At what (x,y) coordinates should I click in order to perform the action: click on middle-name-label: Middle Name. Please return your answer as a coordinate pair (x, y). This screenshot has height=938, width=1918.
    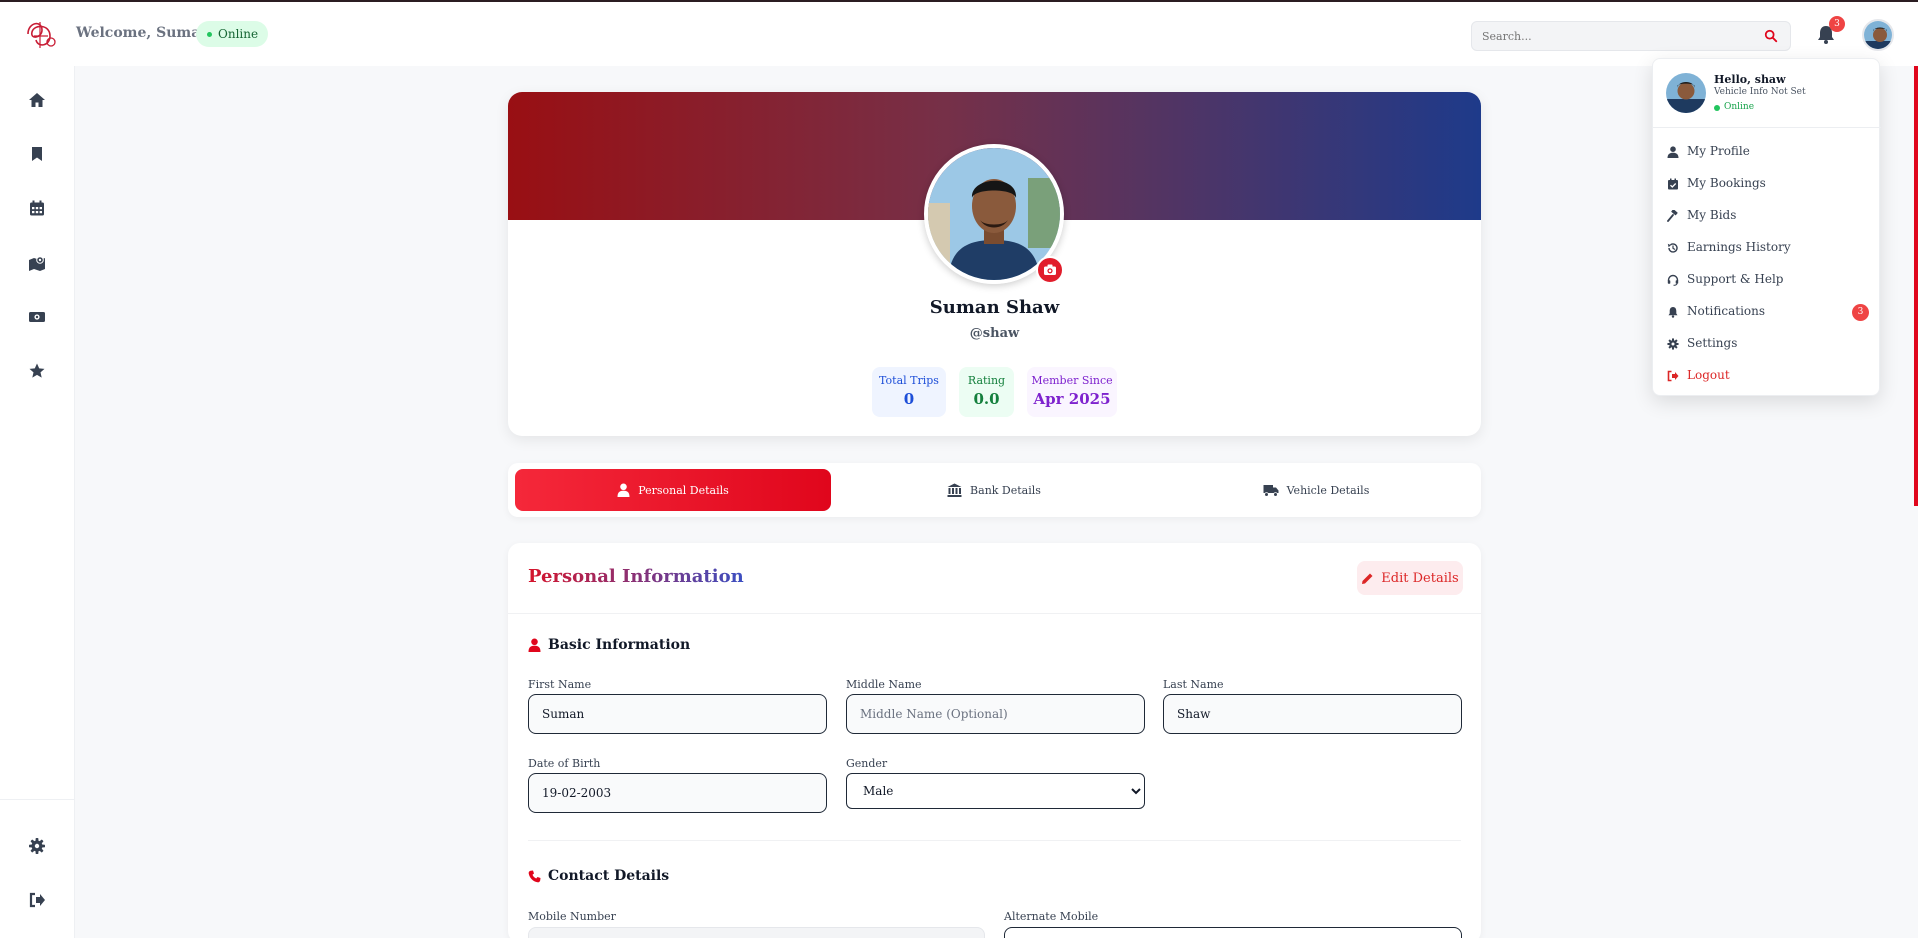
    Looking at the image, I should click on (884, 684).